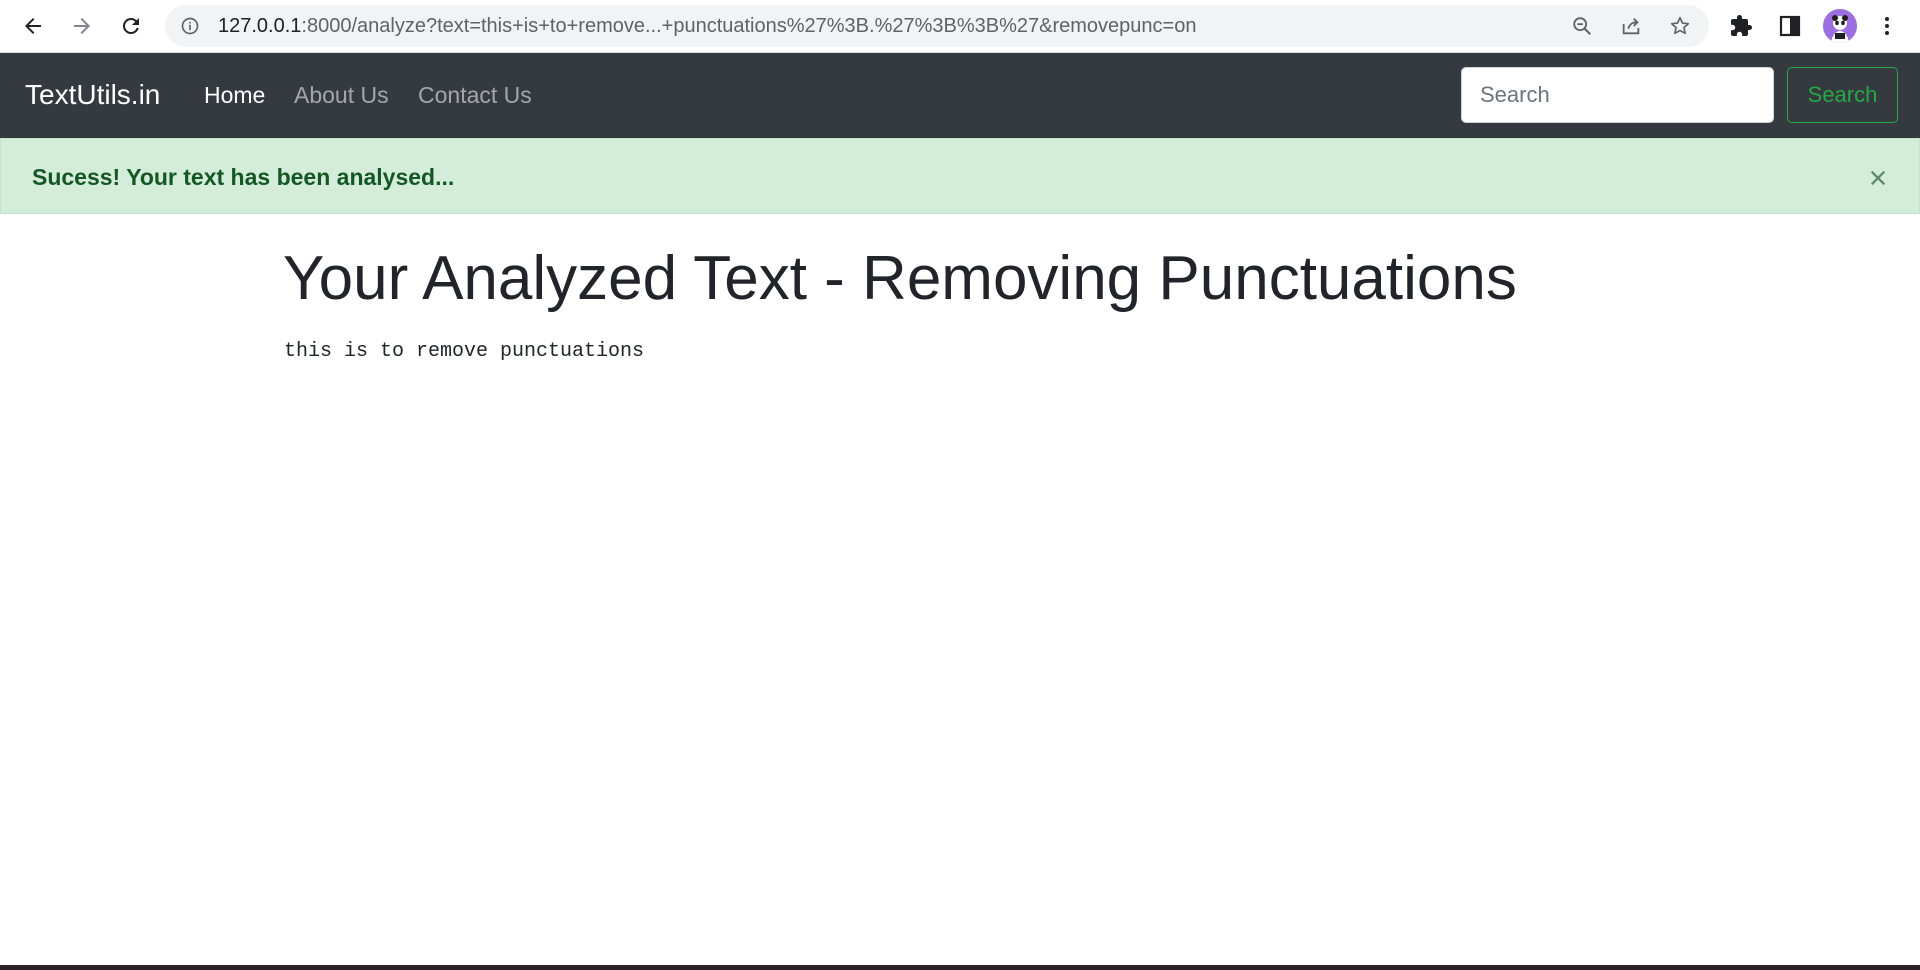 The width and height of the screenshot is (1920, 970). What do you see at coordinates (1741, 26) in the screenshot?
I see `extensions-icon` at bounding box center [1741, 26].